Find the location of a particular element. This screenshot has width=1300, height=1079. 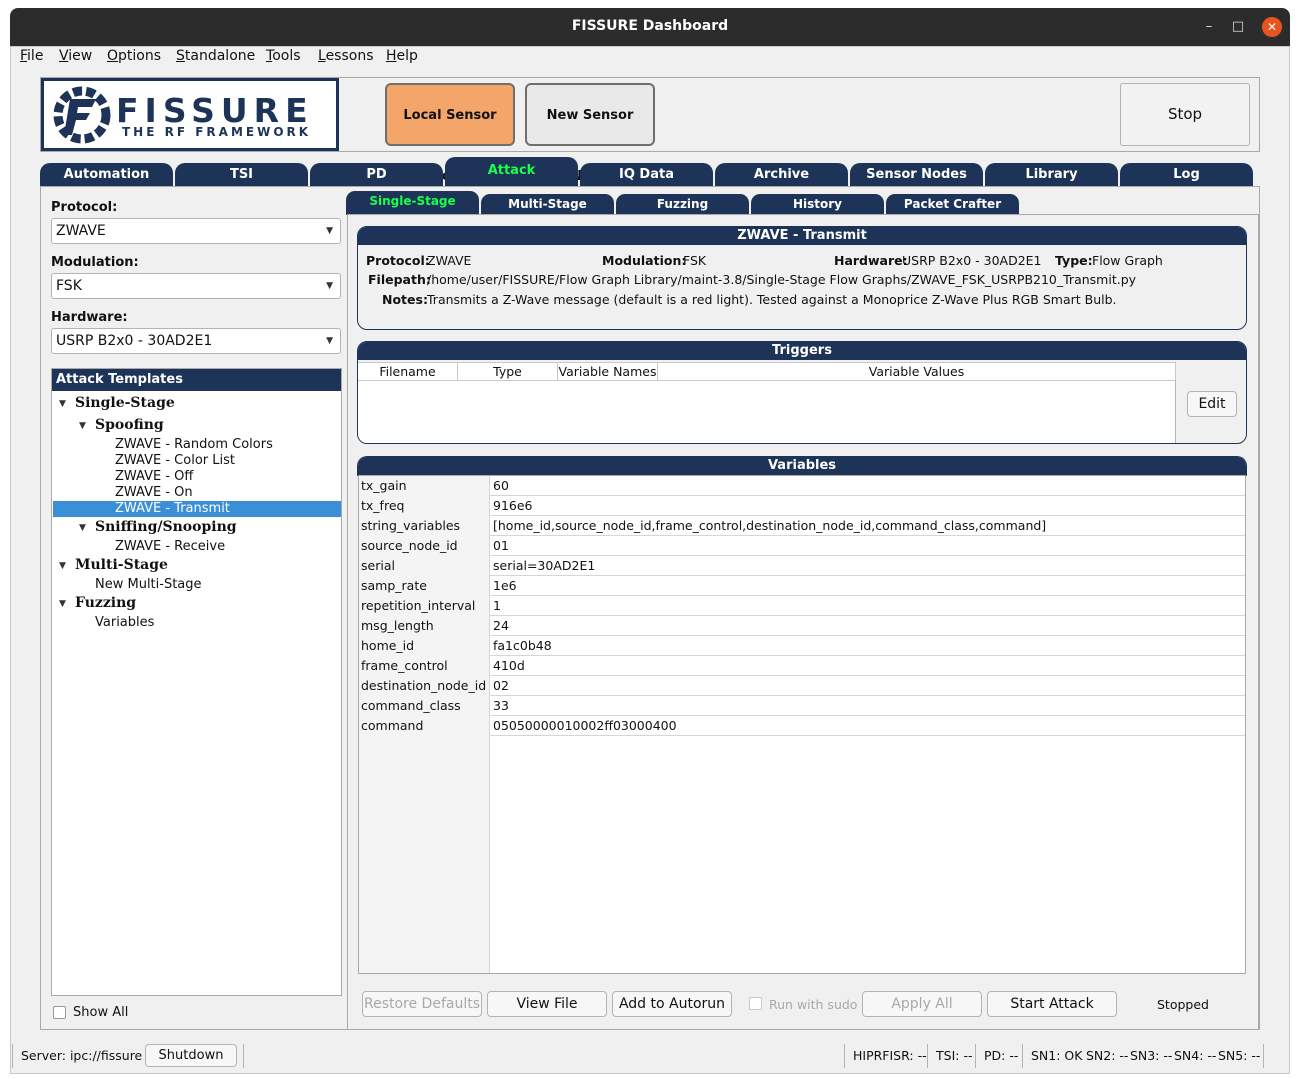

restore-defaults-button: Restore Defaults is located at coordinates (422, 1004).